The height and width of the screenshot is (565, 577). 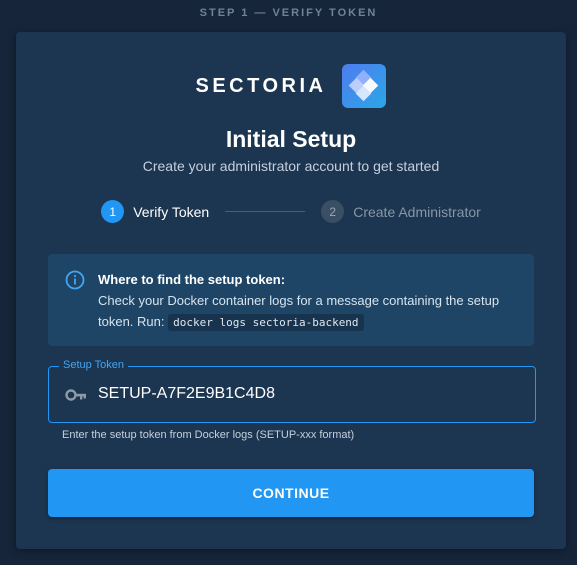 What do you see at coordinates (261, 85) in the screenshot?
I see `brand-name: SECTORIA` at bounding box center [261, 85].